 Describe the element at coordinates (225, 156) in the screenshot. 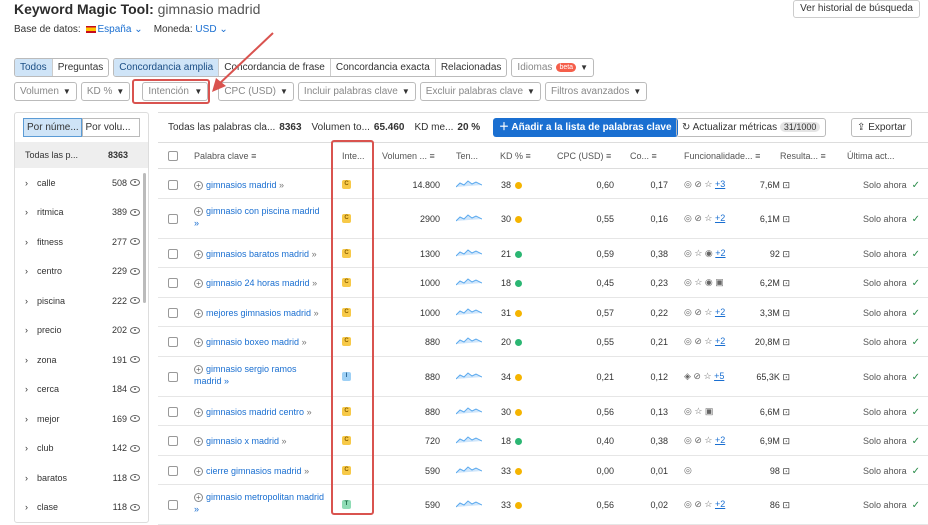

I see `col-keyword: Palabra clave ≡` at that location.